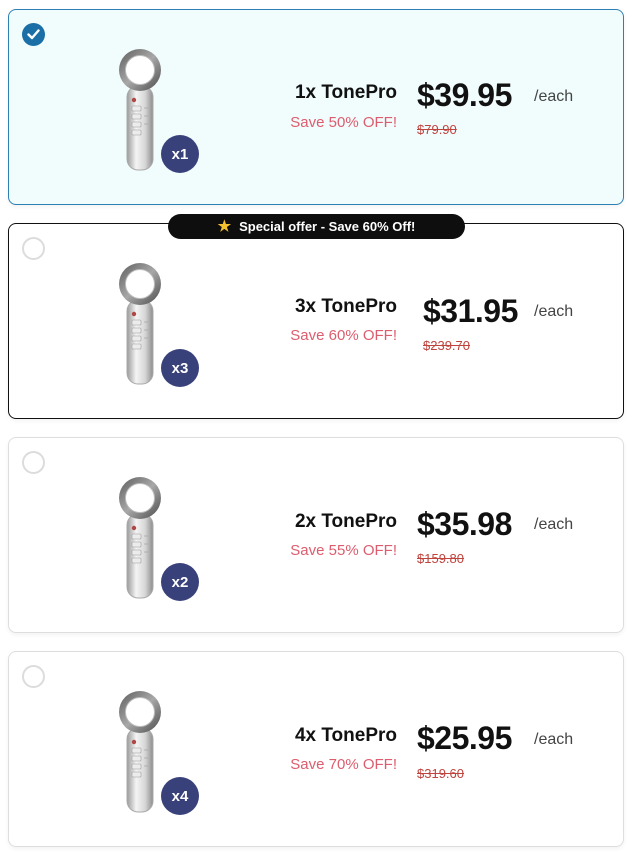  What do you see at coordinates (180, 582) in the screenshot?
I see `quantity-badge: x2` at bounding box center [180, 582].